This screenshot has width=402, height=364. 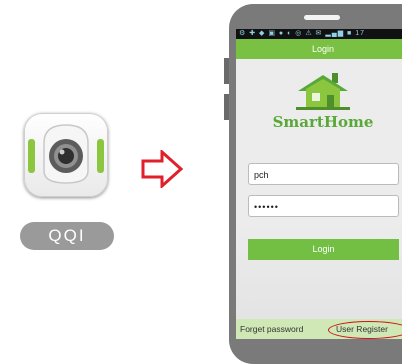 What do you see at coordinates (226, 107) in the screenshot?
I see `power-button` at bounding box center [226, 107].